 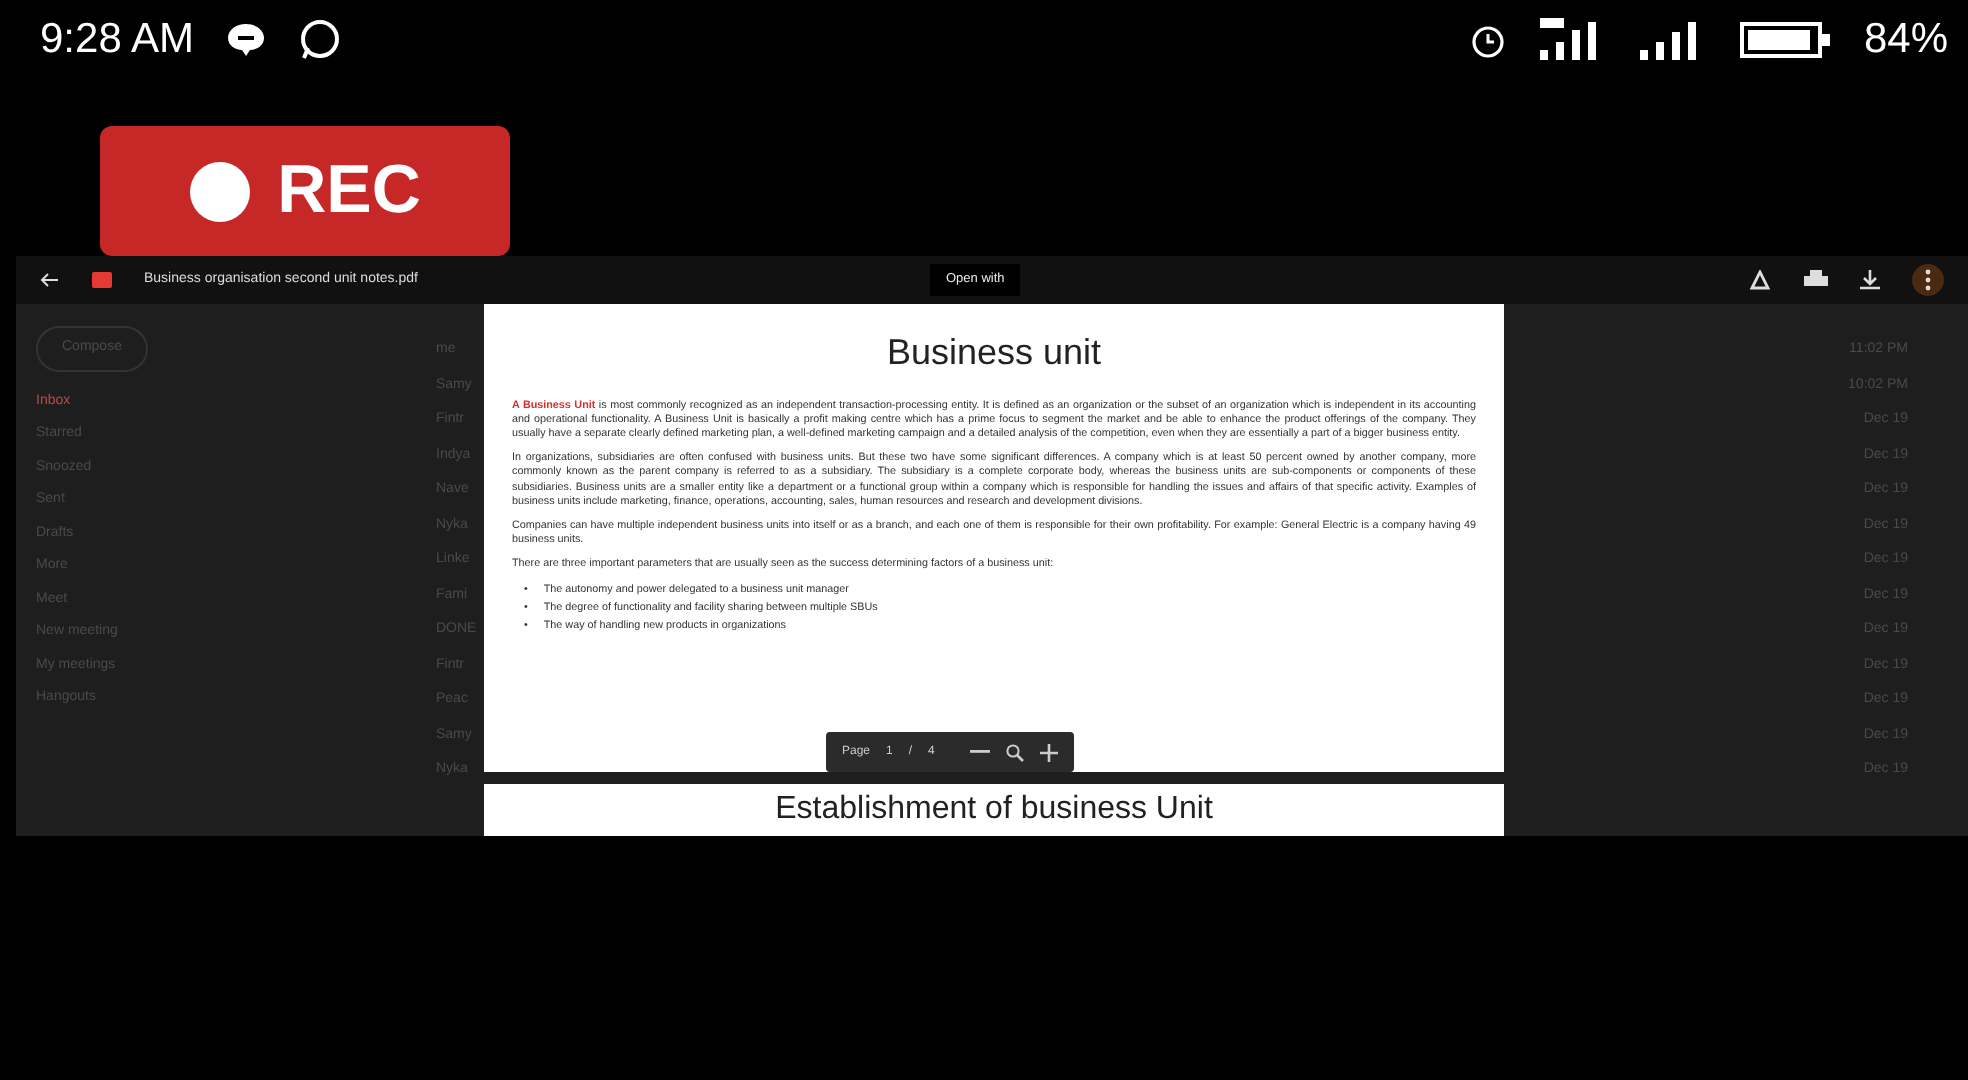 I want to click on page-title: Business unit, so click(x=994, y=354).